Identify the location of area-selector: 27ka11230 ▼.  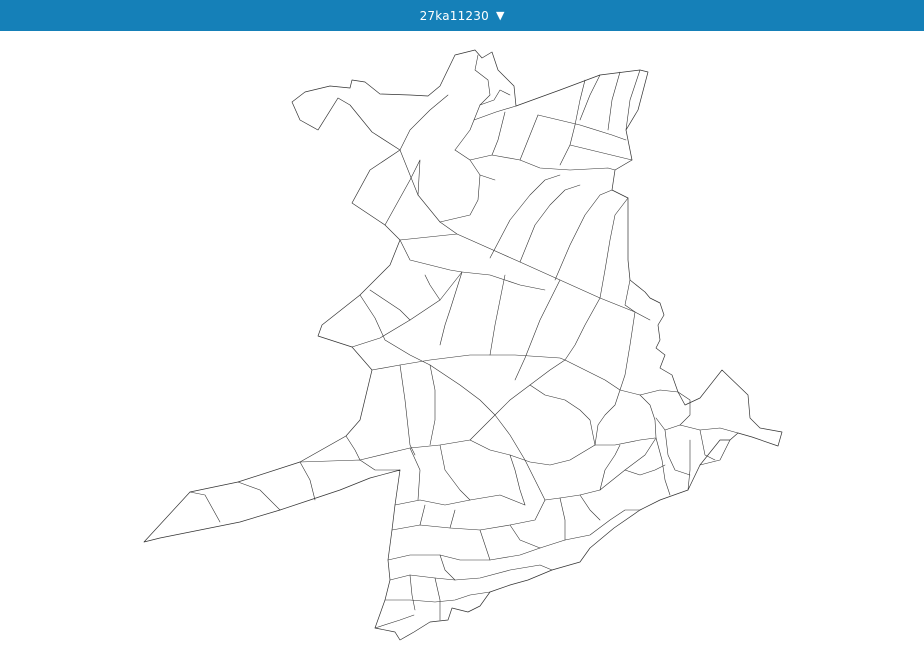
(462, 15).